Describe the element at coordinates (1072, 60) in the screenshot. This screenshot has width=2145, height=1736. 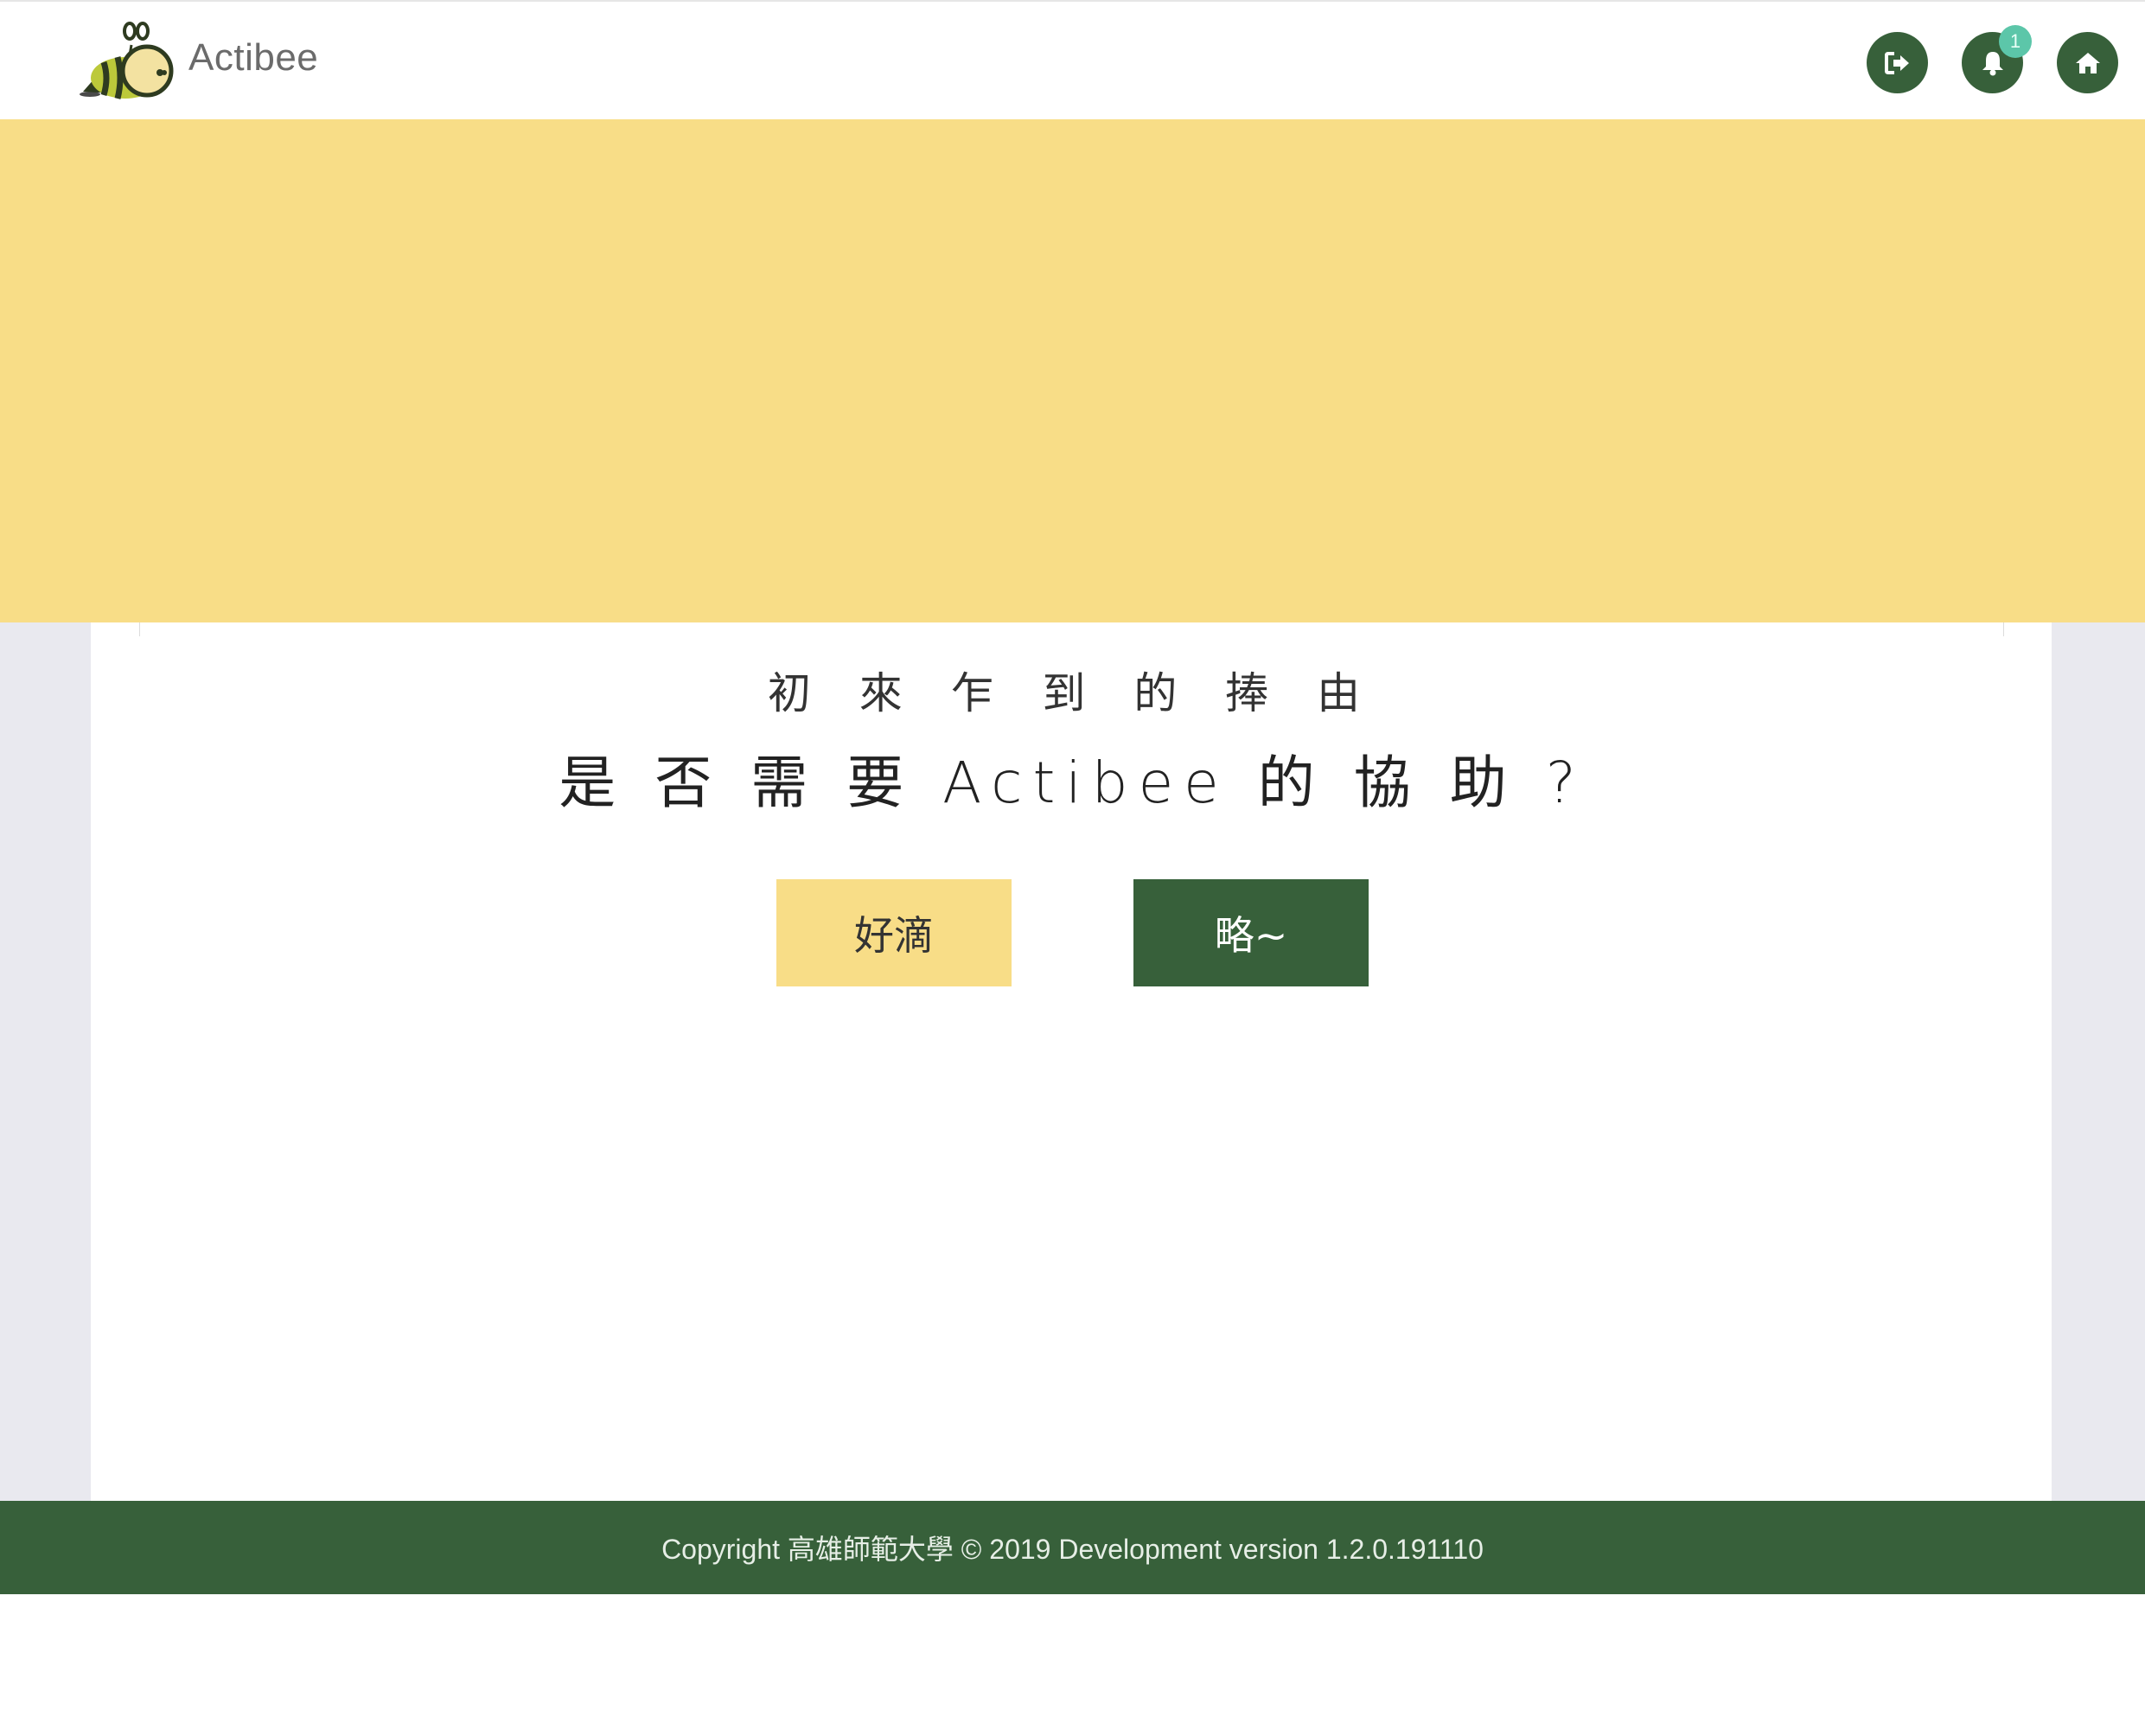
I see `top-navbar: Actibee 1` at that location.